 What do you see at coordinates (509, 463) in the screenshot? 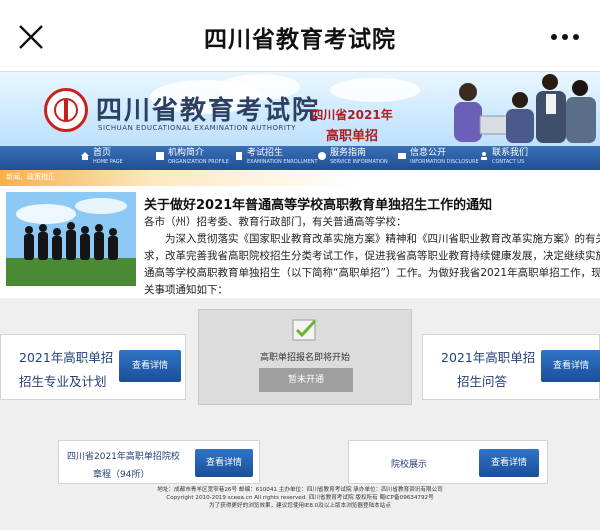
I see `view-college-showcase-button: 查看详情` at bounding box center [509, 463].